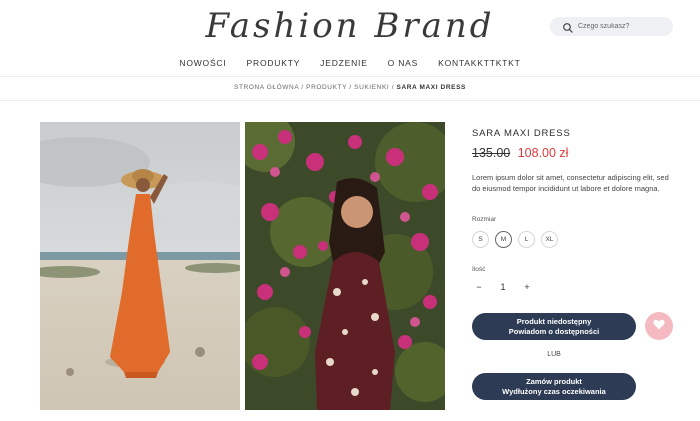 This screenshot has width=700, height=421. What do you see at coordinates (484, 219) in the screenshot?
I see `size-label: Rozmiar` at bounding box center [484, 219].